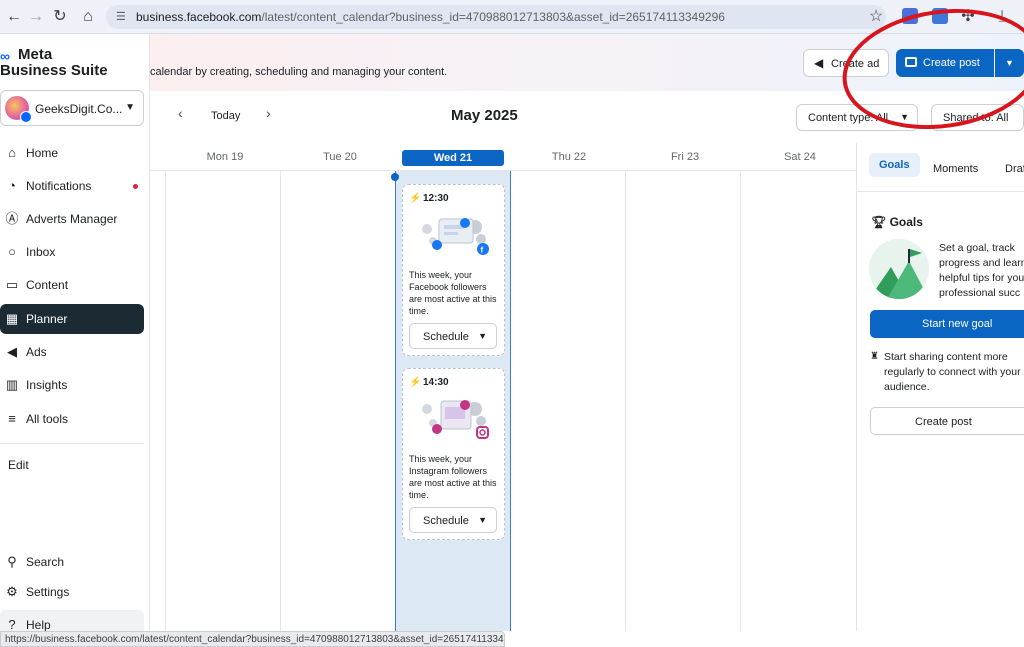 The width and height of the screenshot is (1024, 647). Describe the element at coordinates (436, 198) in the screenshot. I see `slot-time: 12:30` at that location.